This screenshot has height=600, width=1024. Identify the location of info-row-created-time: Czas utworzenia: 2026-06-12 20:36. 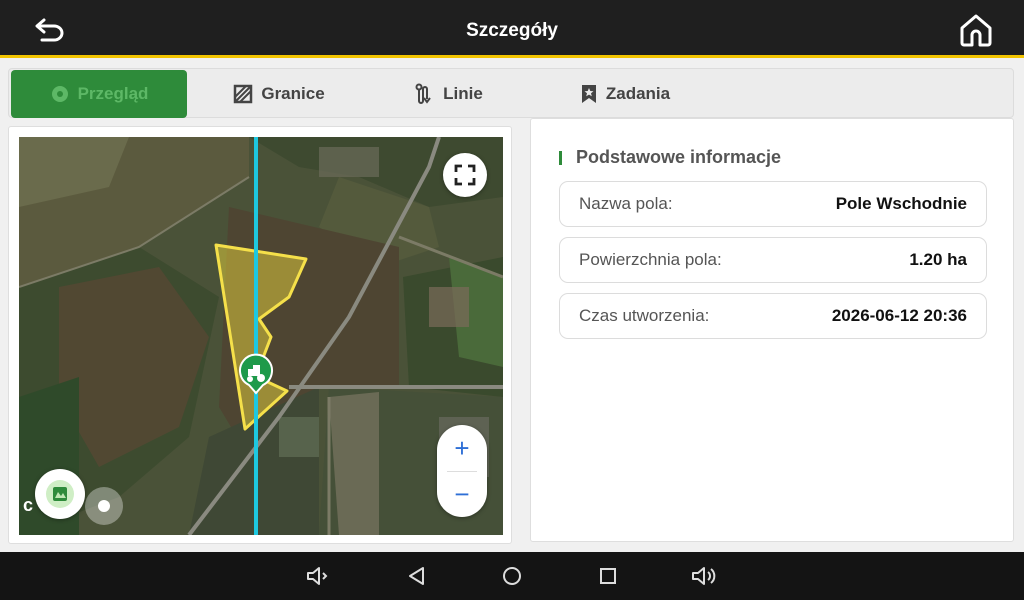
(773, 316).